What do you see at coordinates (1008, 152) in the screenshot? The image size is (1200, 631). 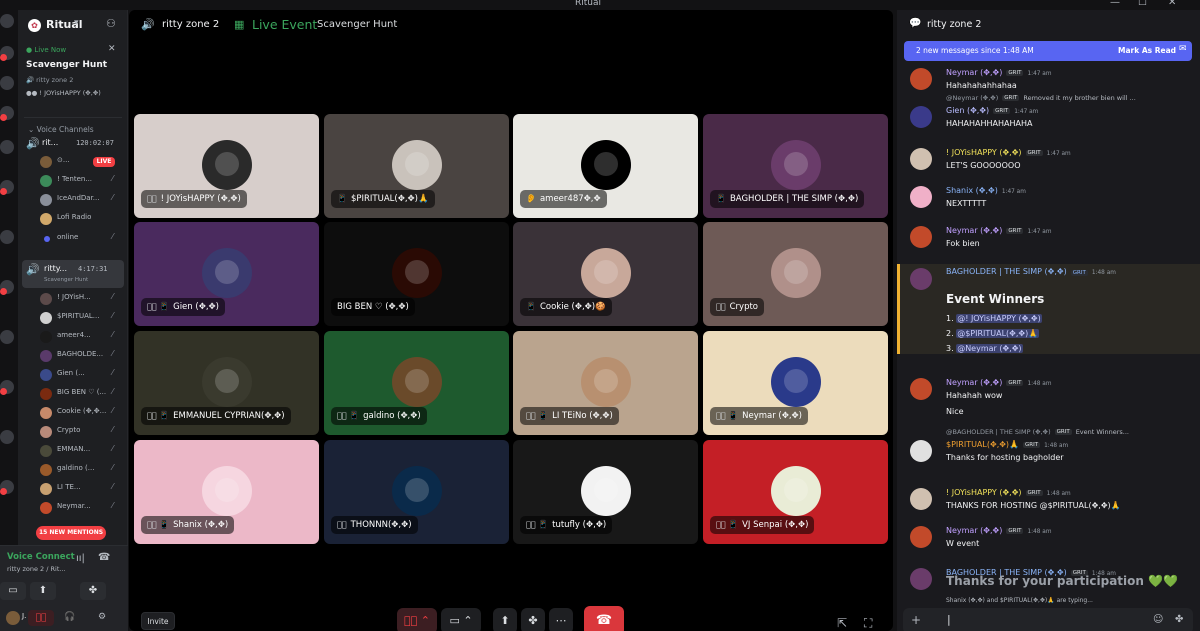 I see `message-author: ! JOYisHAPPY (✥,✥) GRIT 1:47 am` at bounding box center [1008, 152].